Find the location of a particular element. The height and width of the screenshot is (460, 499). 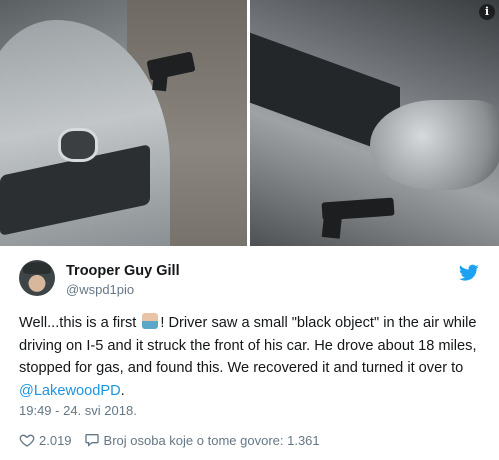

tweet-text-part: Well...this is a first is located at coordinates (80, 323).